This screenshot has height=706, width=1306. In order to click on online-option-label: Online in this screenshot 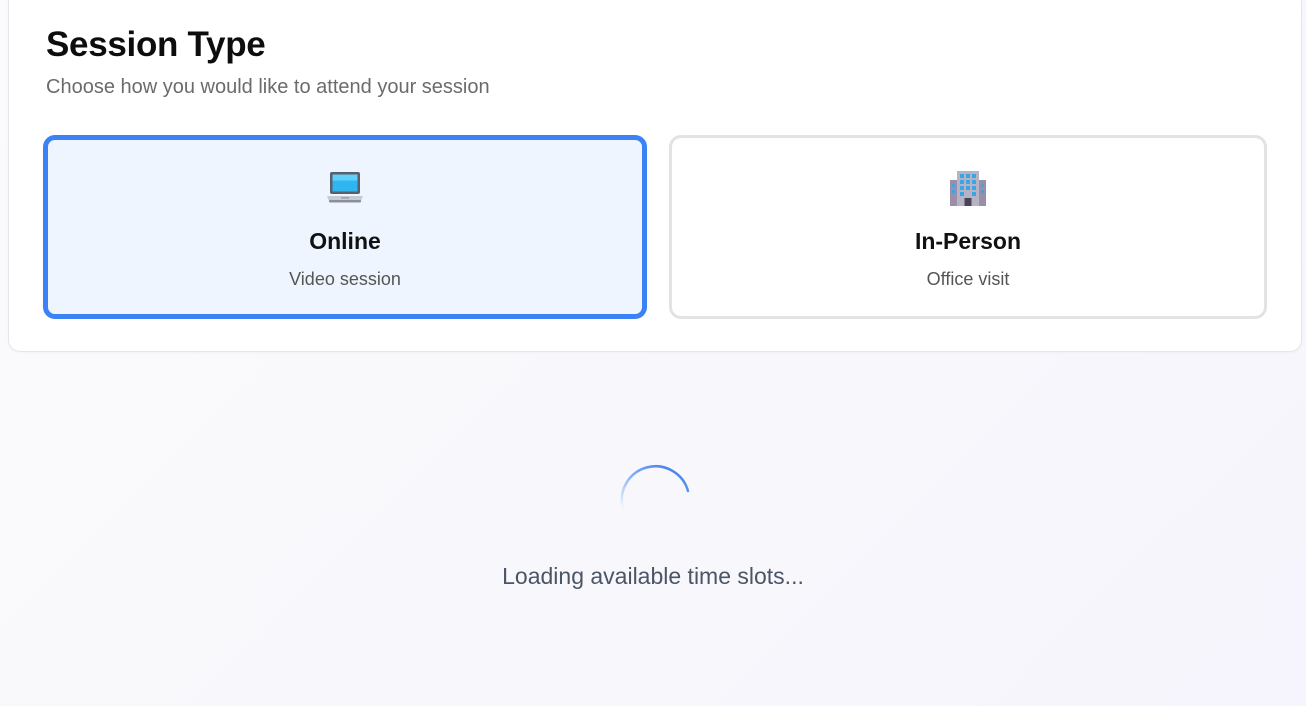, I will do `click(345, 241)`.